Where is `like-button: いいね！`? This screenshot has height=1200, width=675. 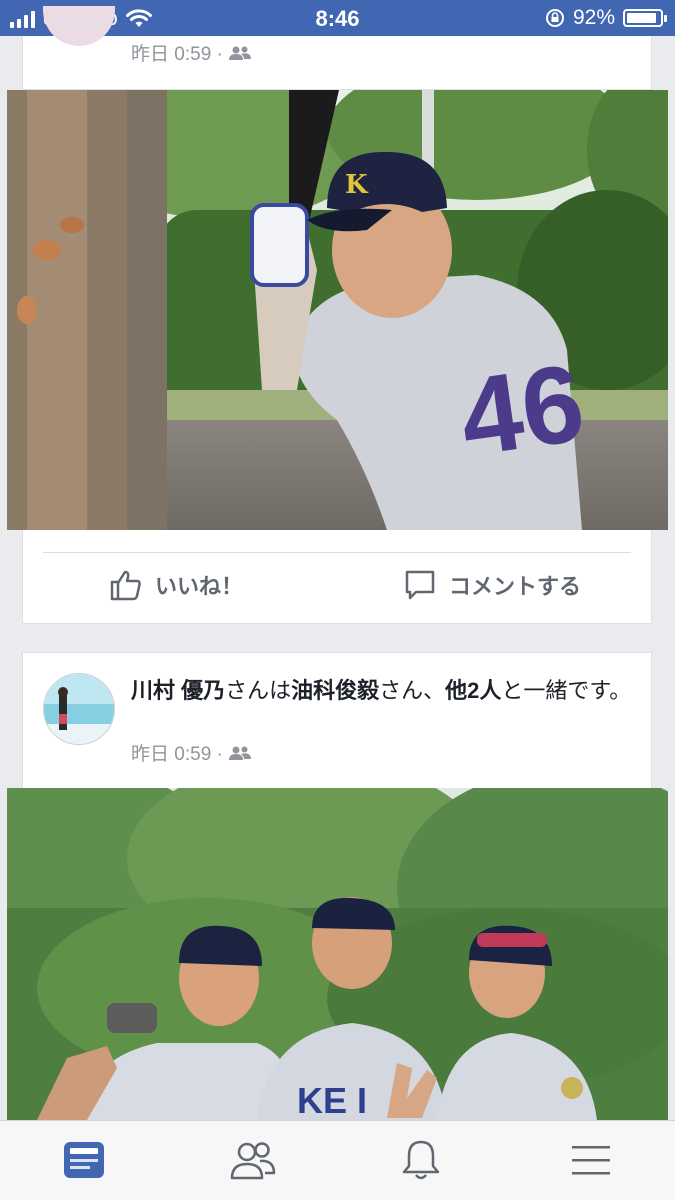
like-button: いいね！ is located at coordinates (176, 585).